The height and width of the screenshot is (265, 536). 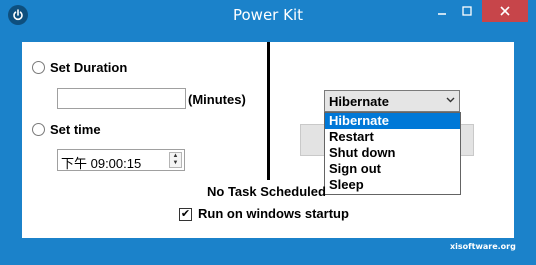 I want to click on set-time-radio, so click(x=38, y=129).